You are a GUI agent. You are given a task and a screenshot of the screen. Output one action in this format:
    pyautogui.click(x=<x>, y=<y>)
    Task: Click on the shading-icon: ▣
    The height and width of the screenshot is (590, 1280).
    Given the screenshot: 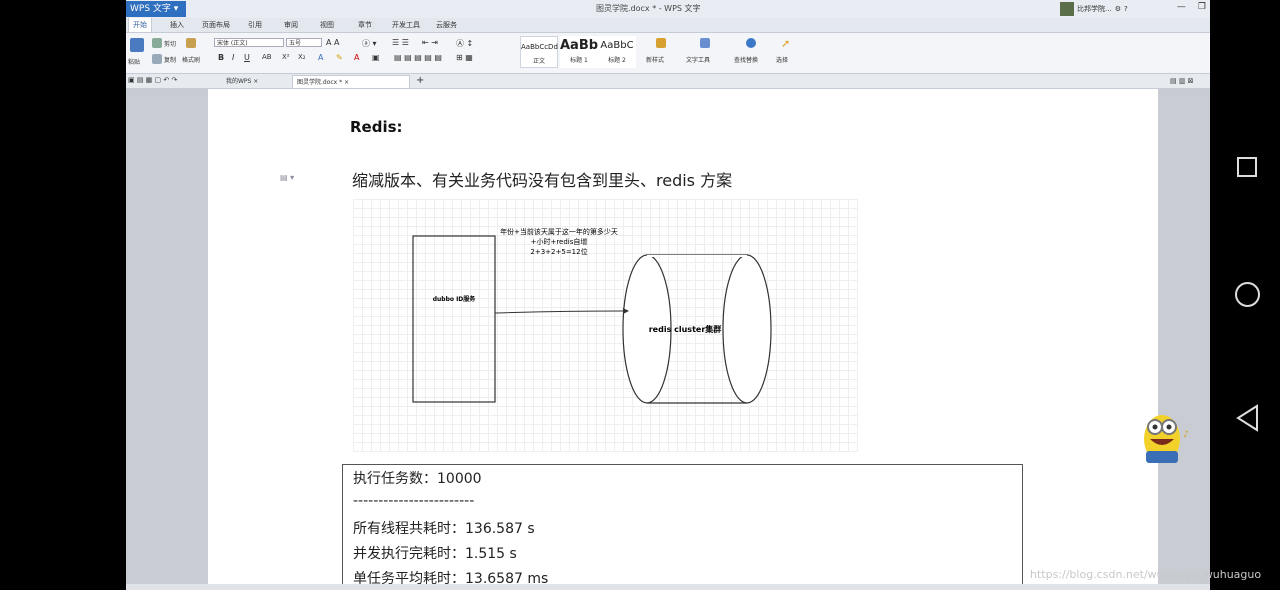 What is the action you would take?
    pyautogui.click(x=376, y=57)
    